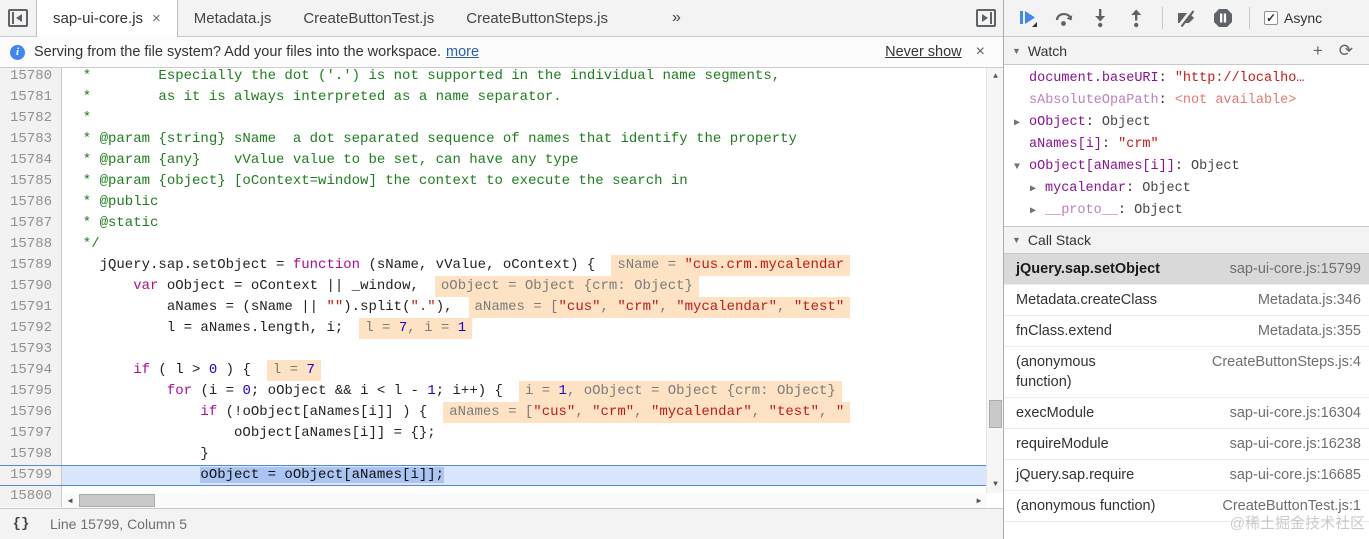 The height and width of the screenshot is (539, 1369). What do you see at coordinates (1295, 475) in the screenshot?
I see `frame-location: sap-ui-core.js:16685` at bounding box center [1295, 475].